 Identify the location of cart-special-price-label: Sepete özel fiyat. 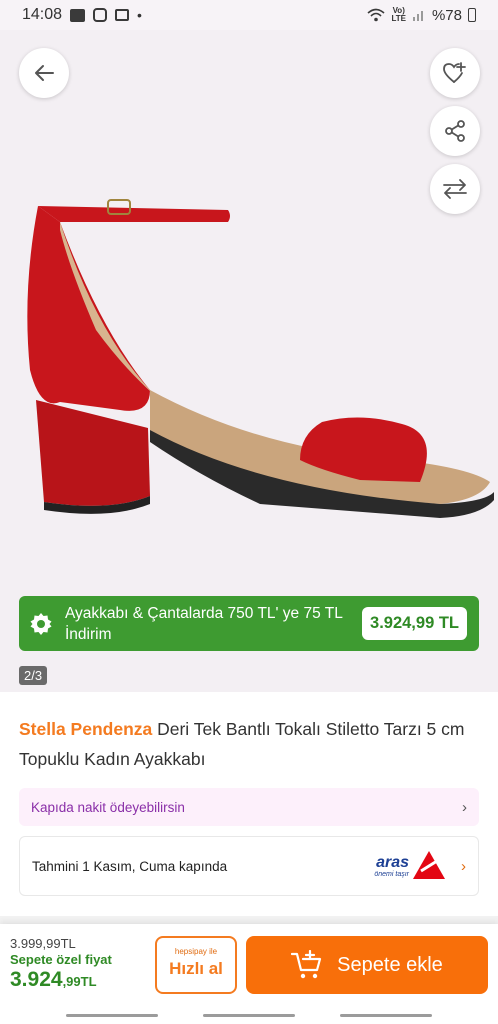
(61, 959).